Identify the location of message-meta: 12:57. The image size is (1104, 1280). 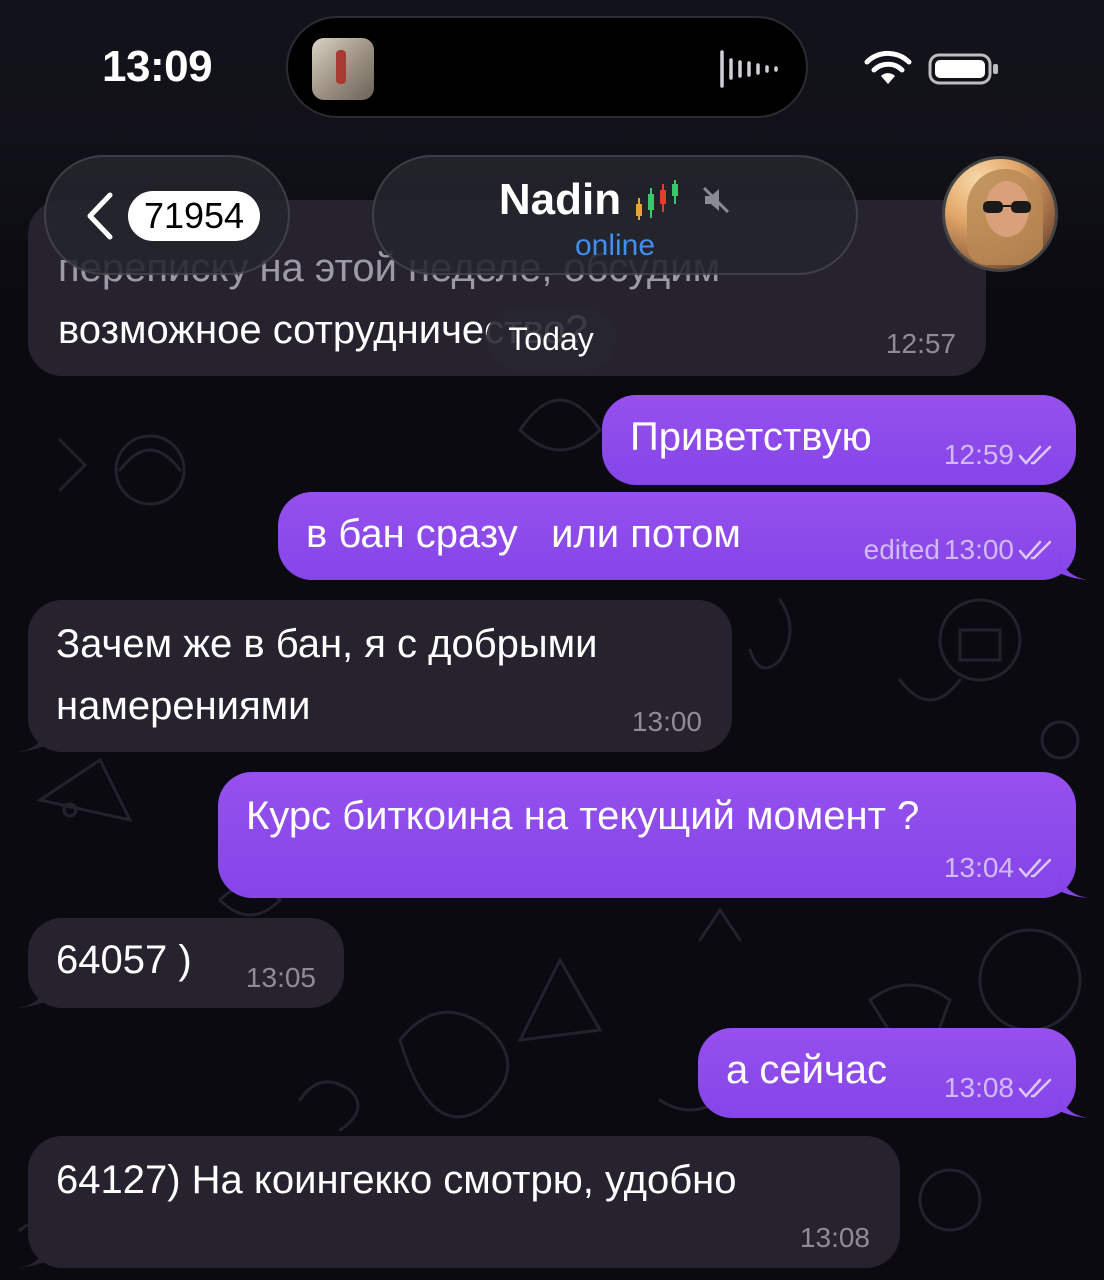
(921, 344).